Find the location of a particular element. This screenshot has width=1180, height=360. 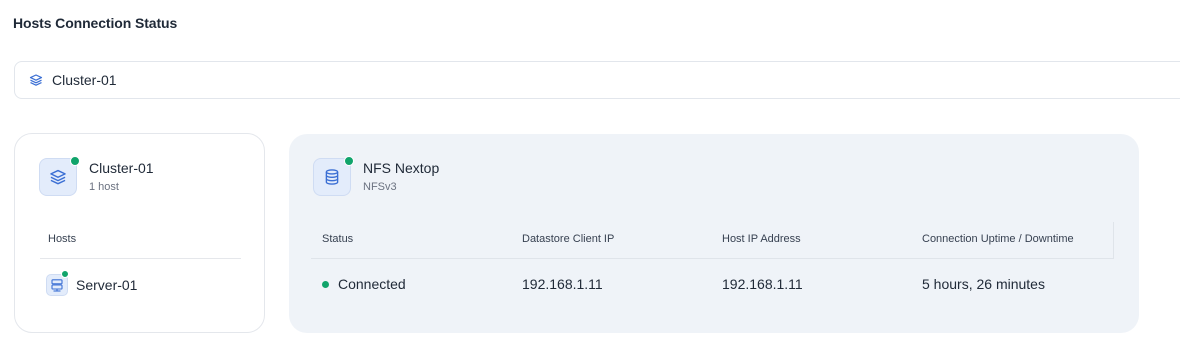

datastore-client-ip-cell: 192.168.1.11 is located at coordinates (562, 284).